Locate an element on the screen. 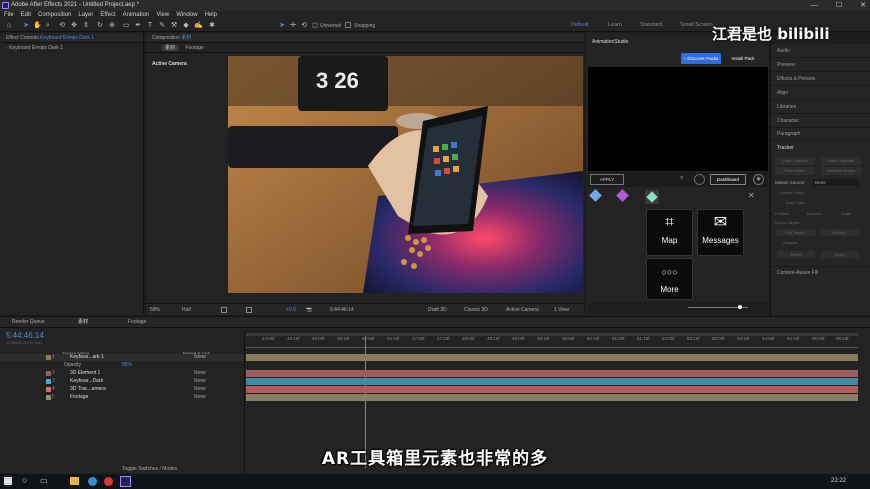  effects-presets-panel-label: Effects & Presets is located at coordinates (796, 79).